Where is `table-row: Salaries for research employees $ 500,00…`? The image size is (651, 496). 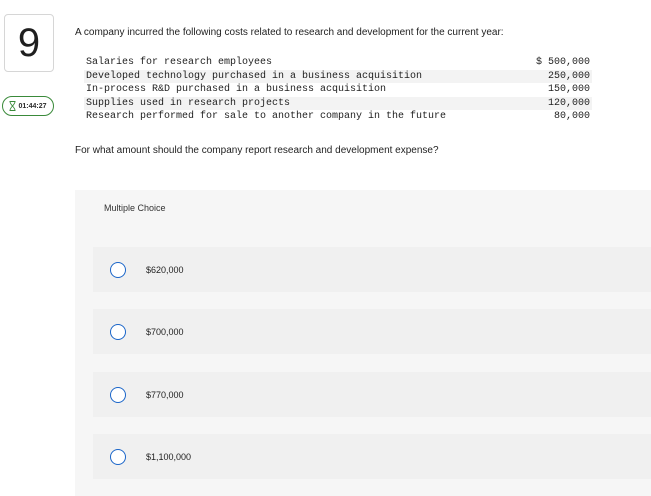 table-row: Salaries for research employees $ 500,00… is located at coordinates (338, 63).